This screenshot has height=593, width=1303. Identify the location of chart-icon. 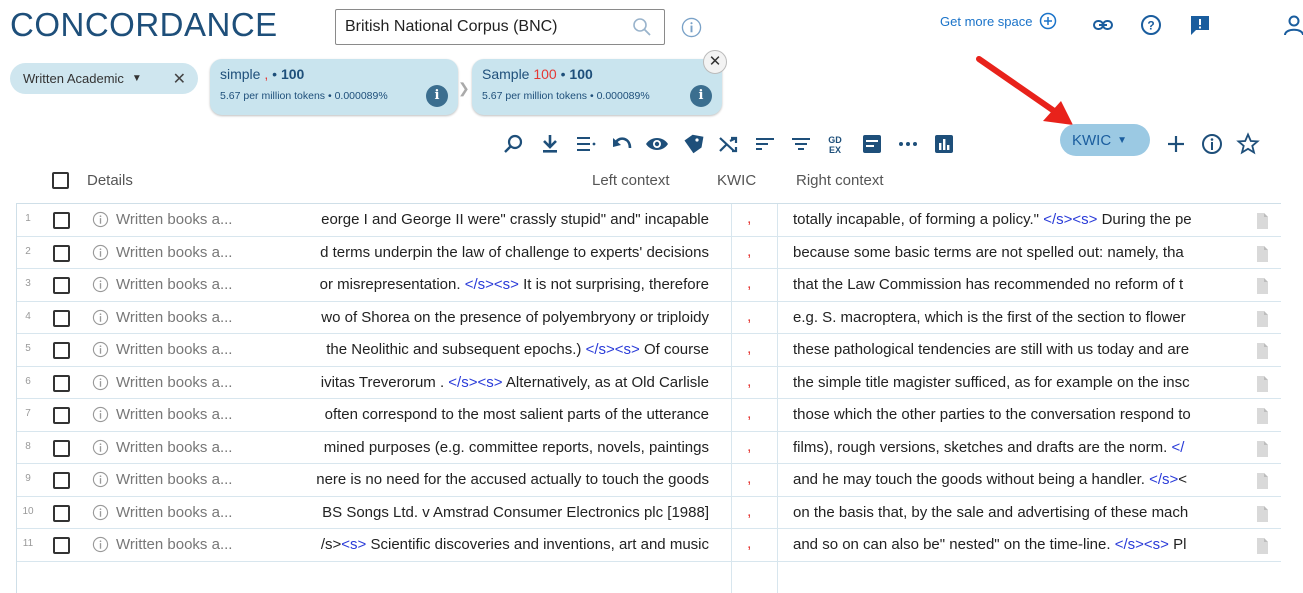
(944, 144).